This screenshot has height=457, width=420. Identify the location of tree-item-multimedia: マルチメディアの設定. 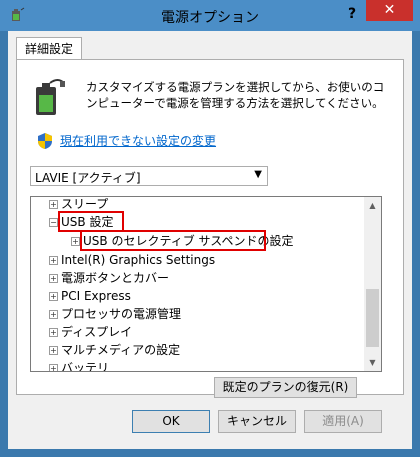
(120, 350).